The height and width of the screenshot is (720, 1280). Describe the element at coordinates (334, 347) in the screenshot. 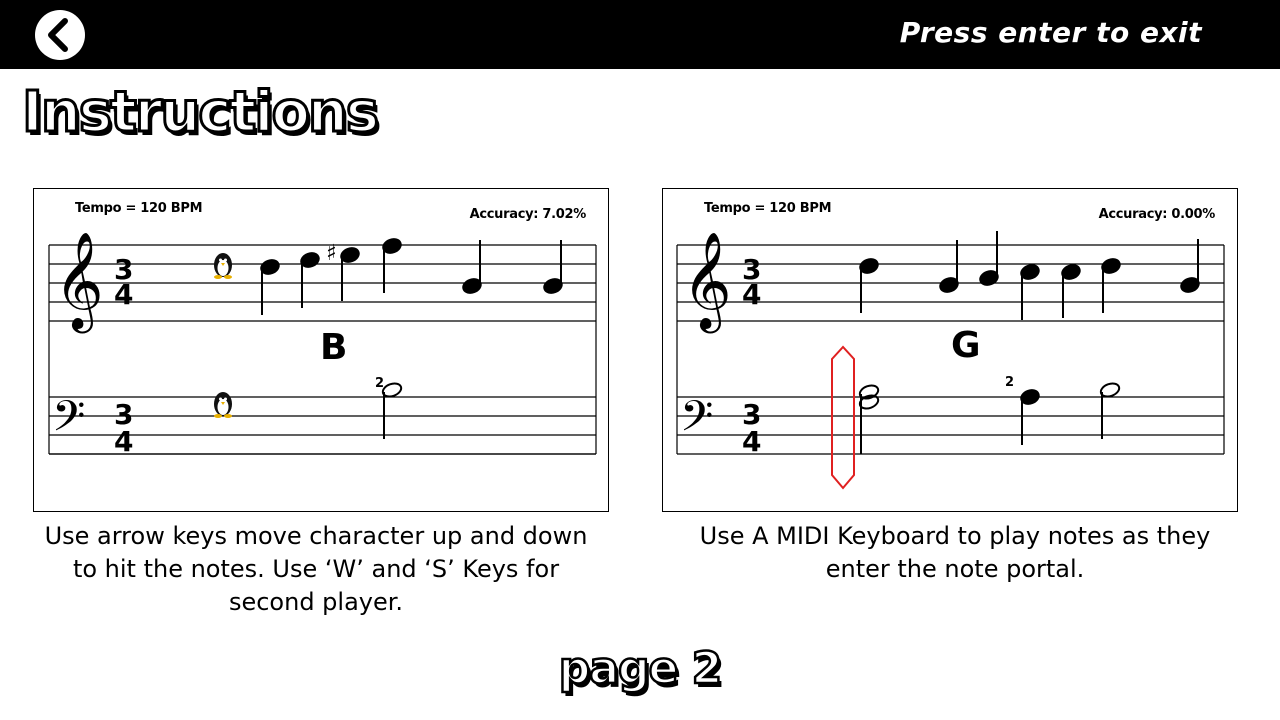

I see `note-name-label: B` at that location.